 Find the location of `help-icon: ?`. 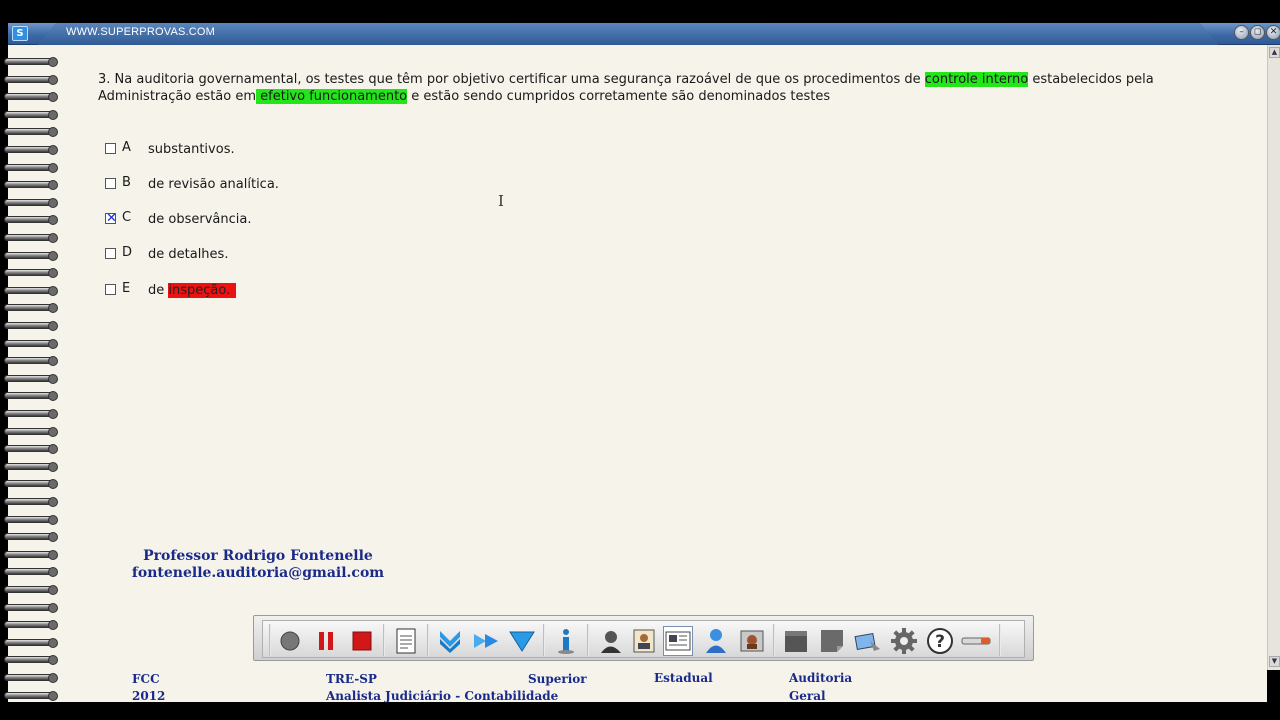

help-icon: ? is located at coordinates (940, 641).